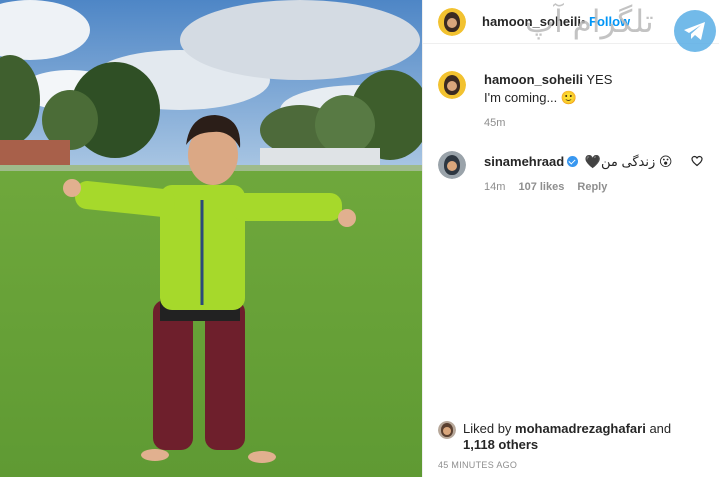 Image resolution: width=719 pixels, height=477 pixels. I want to click on watermark-text: تلگرام آپ, so click(589, 22).